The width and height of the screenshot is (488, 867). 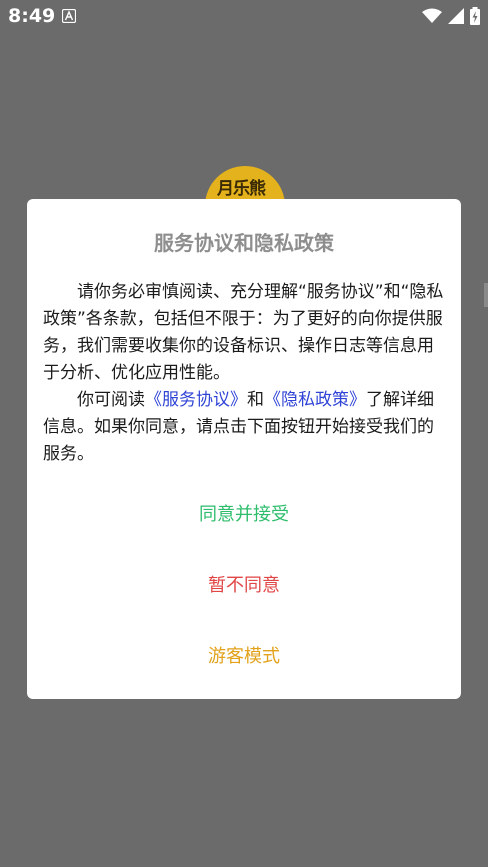 I want to click on app-logo-text: 月乐熊, so click(x=241, y=189).